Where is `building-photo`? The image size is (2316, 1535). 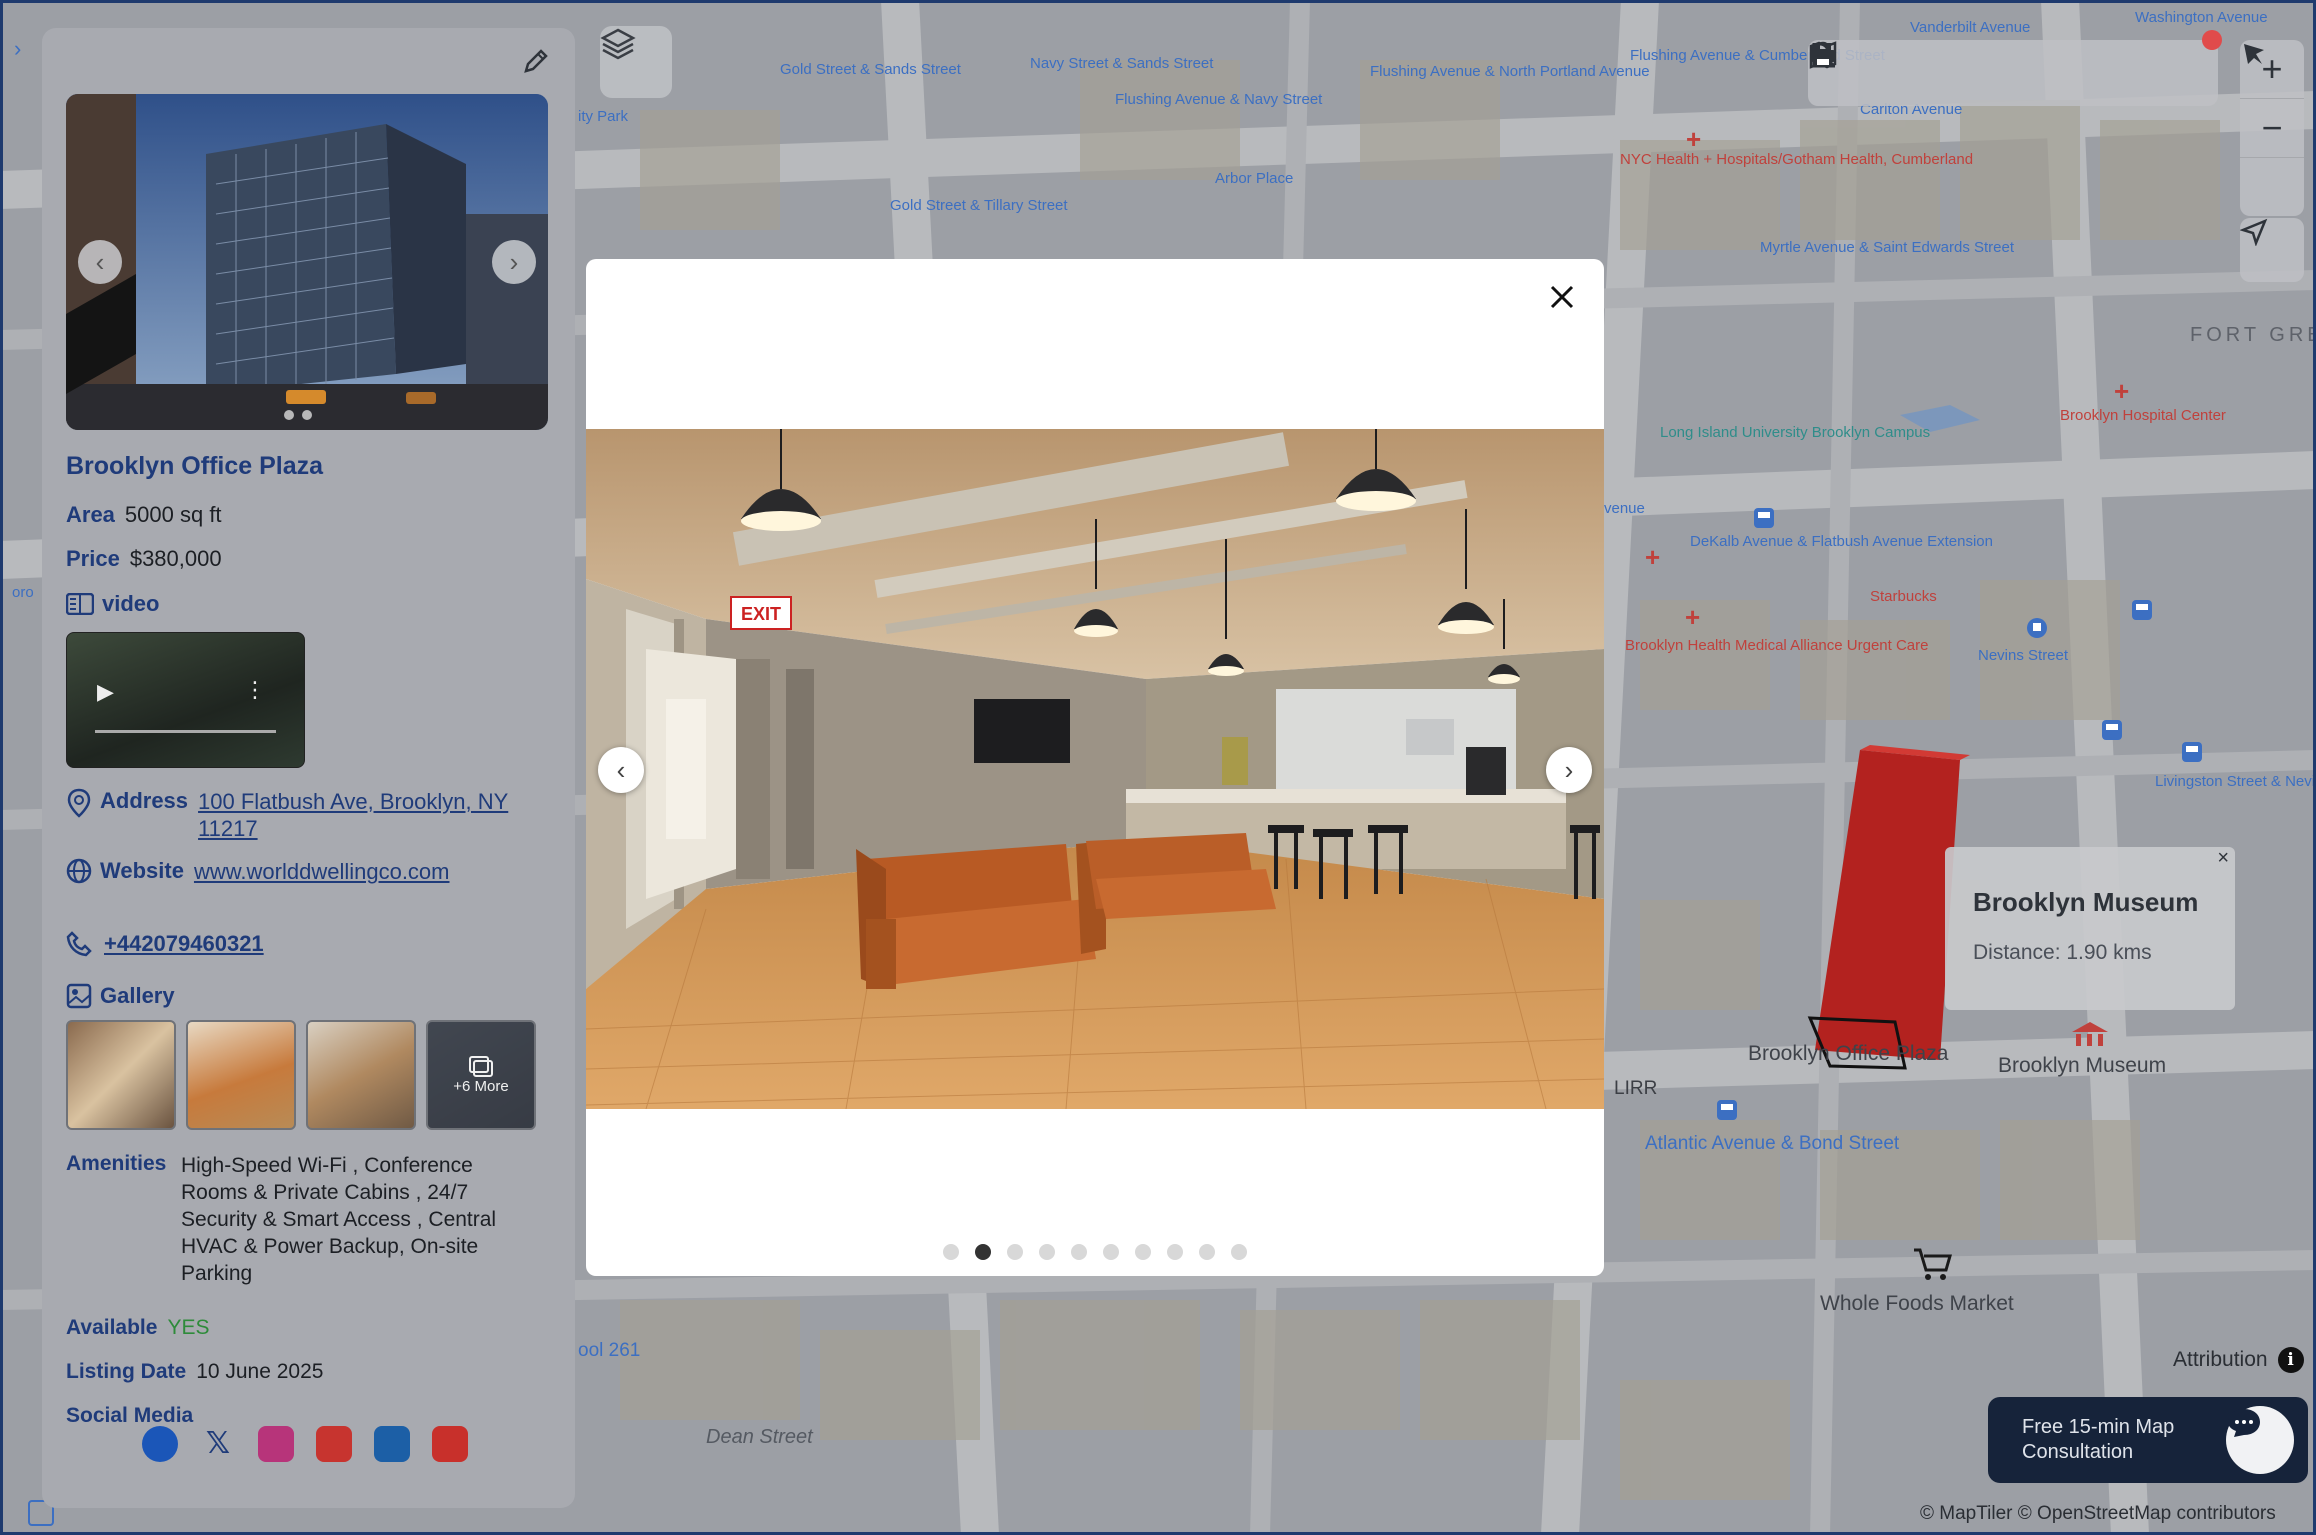 building-photo is located at coordinates (307, 262).